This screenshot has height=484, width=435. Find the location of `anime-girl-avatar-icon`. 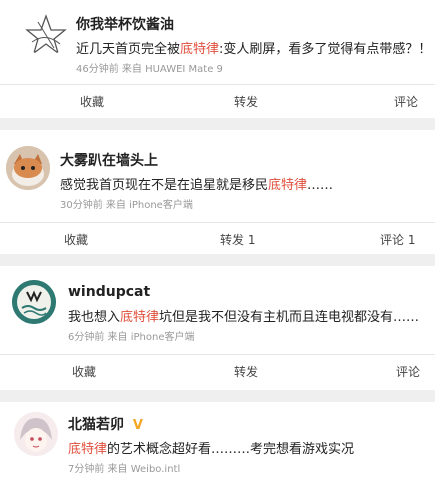

anime-girl-avatar-icon is located at coordinates (36, 434).